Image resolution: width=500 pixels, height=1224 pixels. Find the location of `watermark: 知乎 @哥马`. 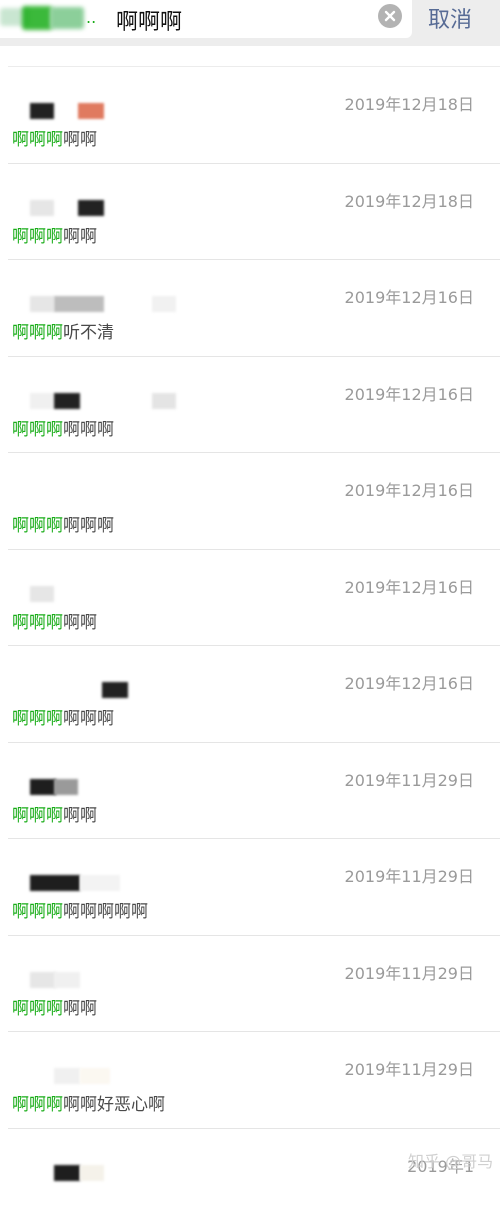

watermark: 知乎 @哥马 is located at coordinates (450, 1160).